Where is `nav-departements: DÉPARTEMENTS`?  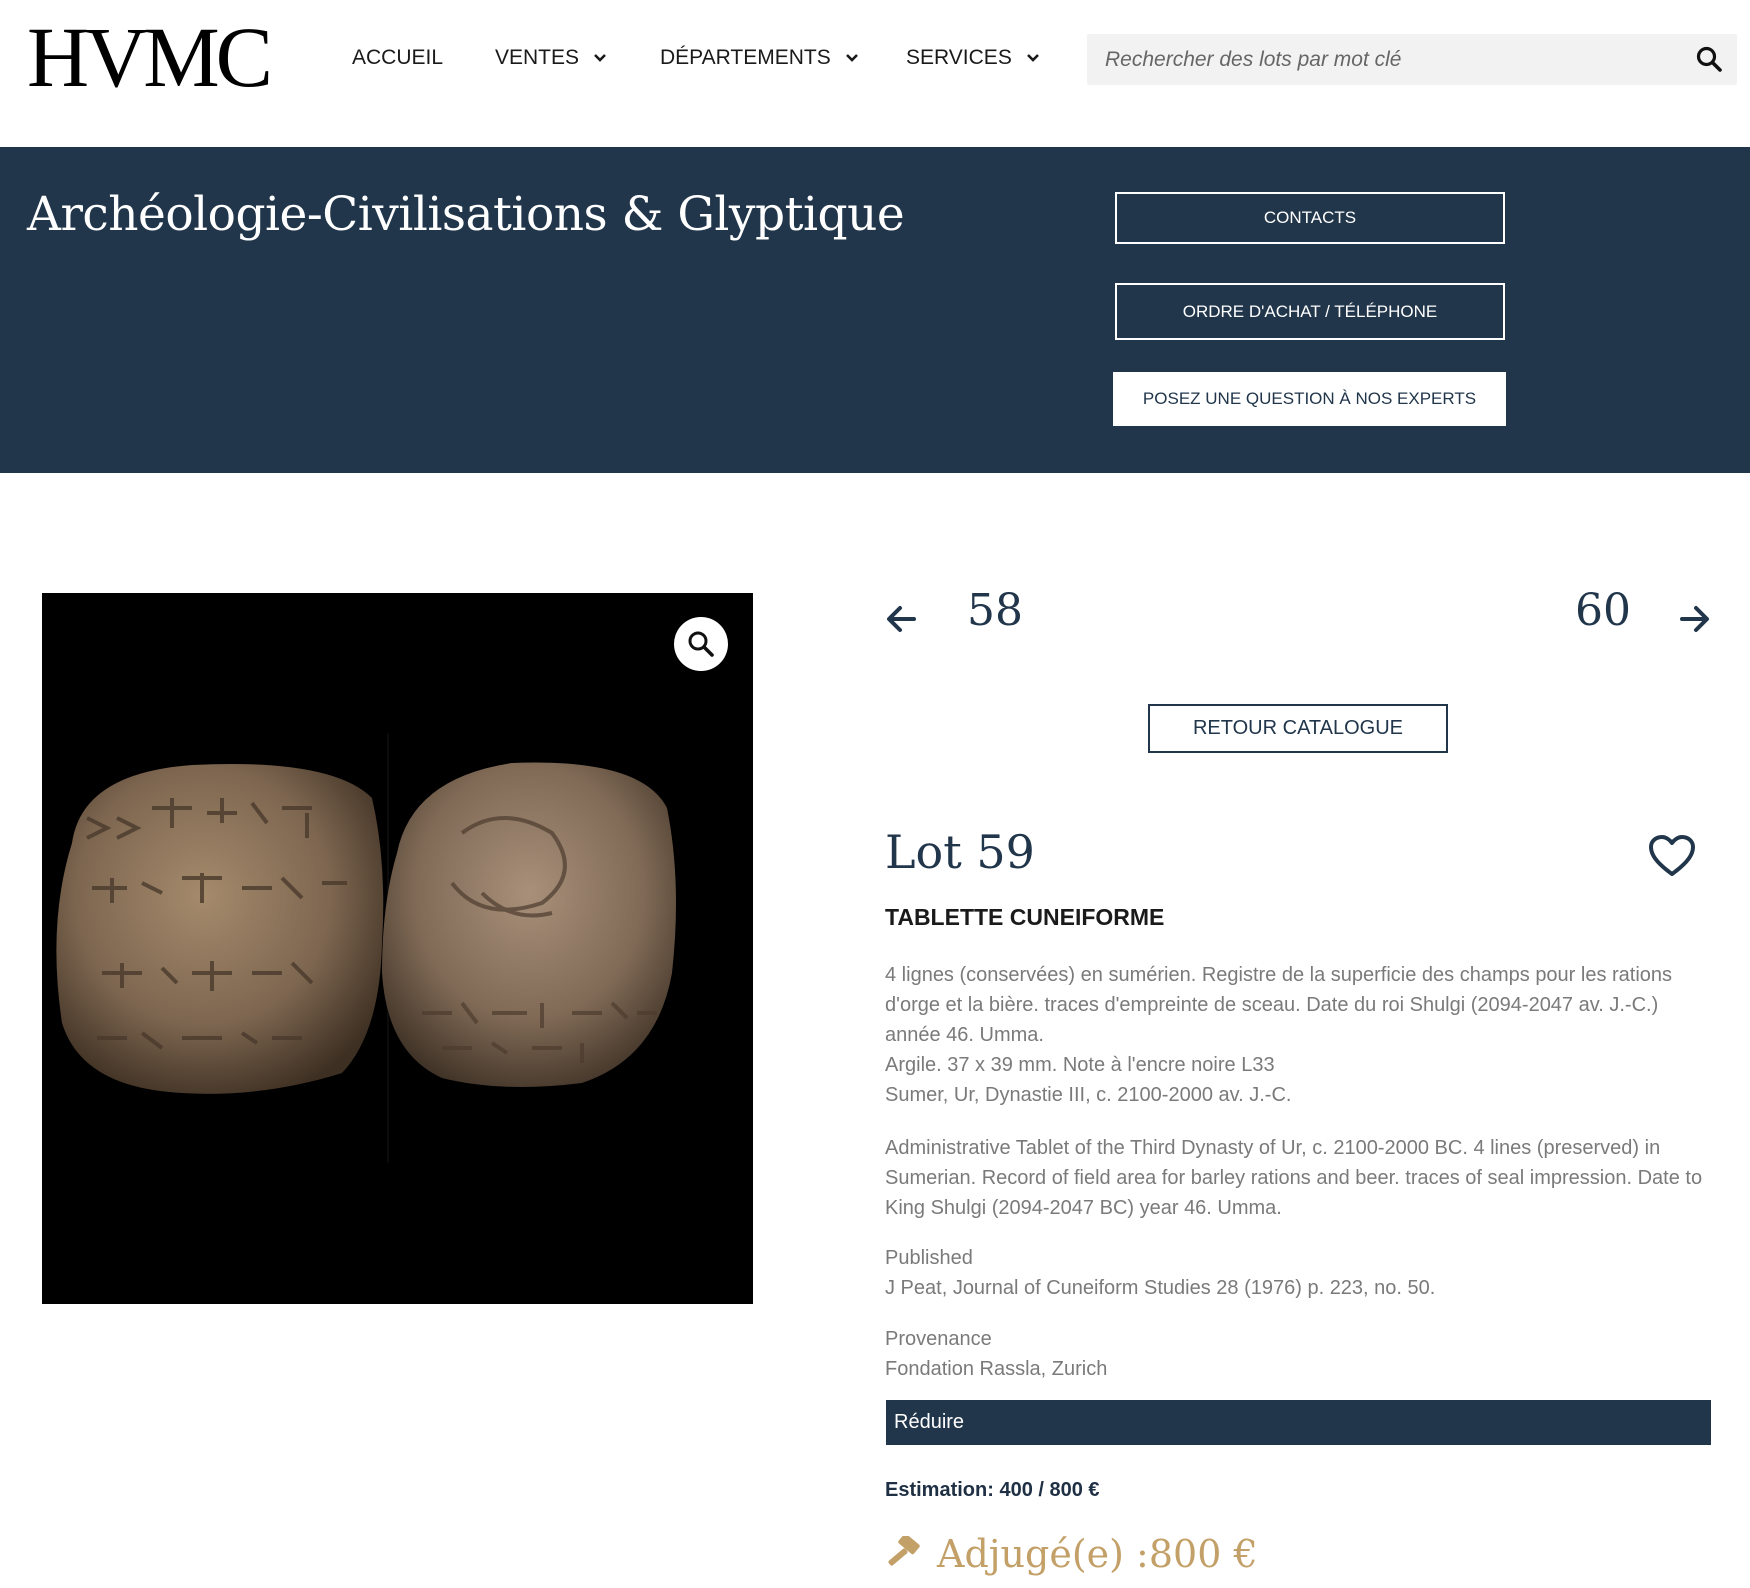 nav-departements: DÉPARTEMENTS is located at coordinates (759, 58).